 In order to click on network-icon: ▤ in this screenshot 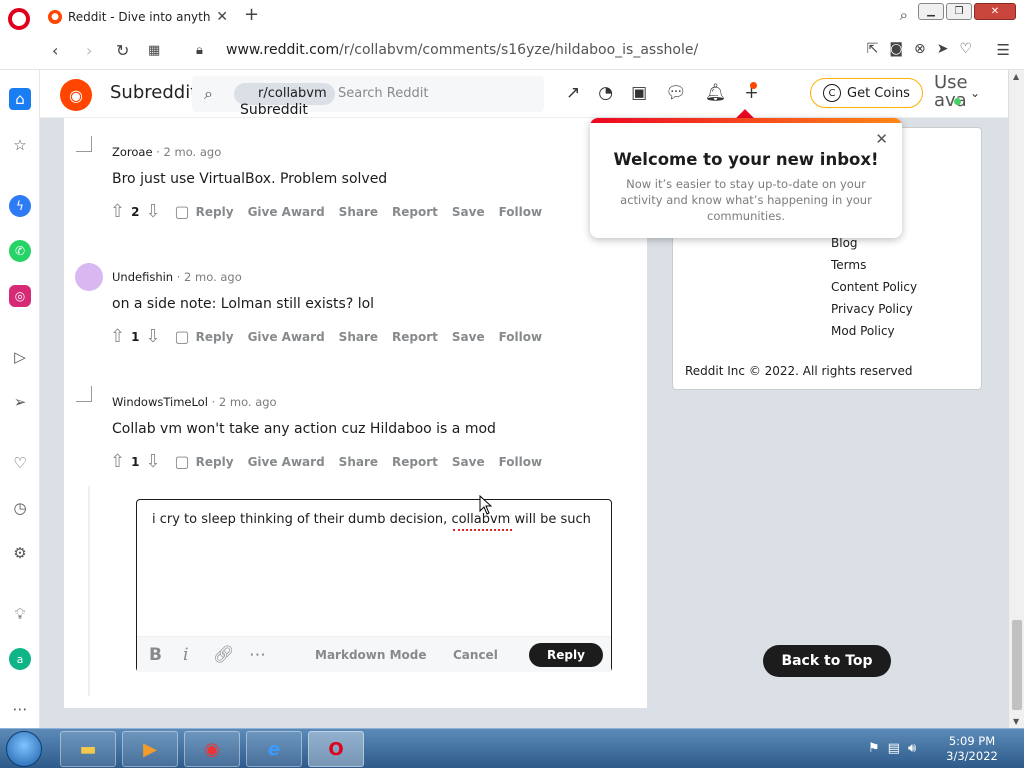, I will do `click(894, 748)`.